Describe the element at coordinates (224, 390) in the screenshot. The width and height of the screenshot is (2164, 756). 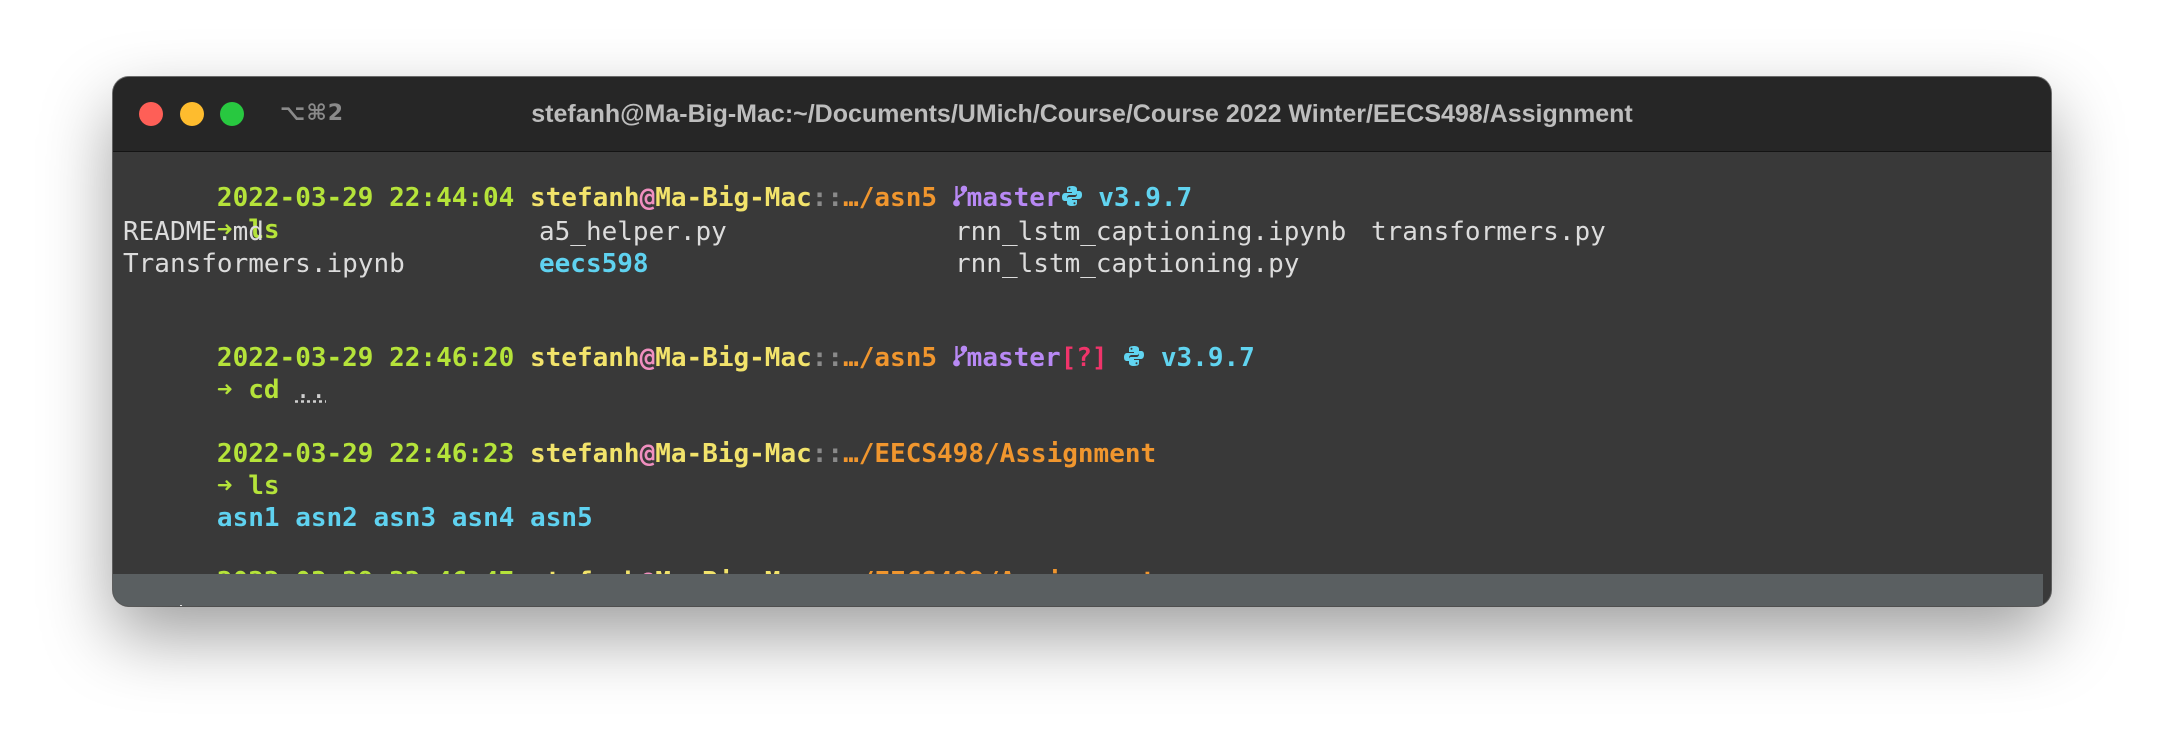
I see `prompt-arrow-icon: ➜` at that location.